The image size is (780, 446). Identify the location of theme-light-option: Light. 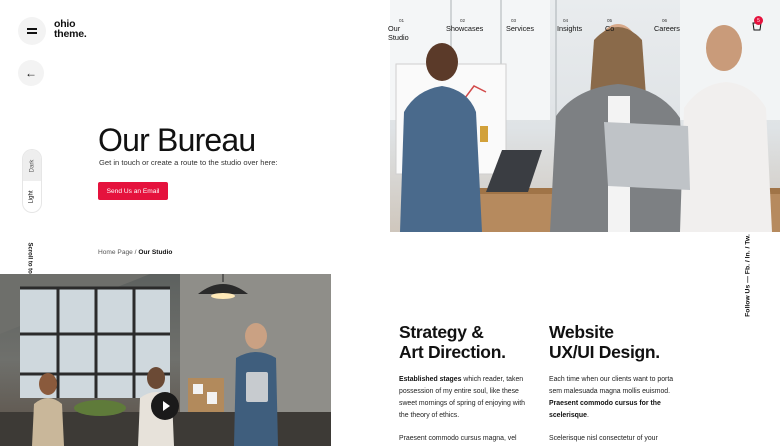
(32, 196).